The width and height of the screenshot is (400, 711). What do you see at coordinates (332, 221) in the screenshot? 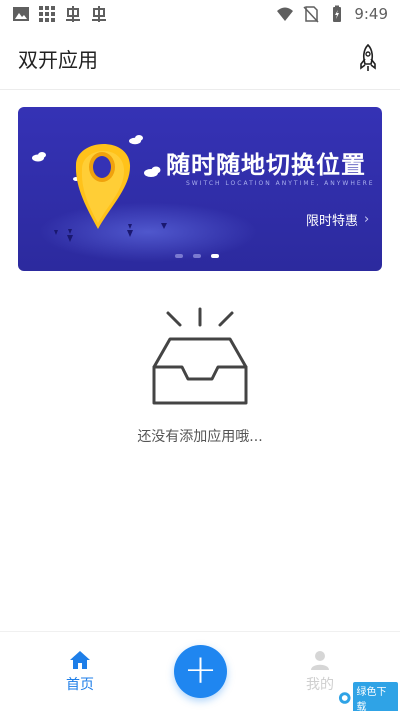
I see `banner-cta-label: 限时特惠` at bounding box center [332, 221].